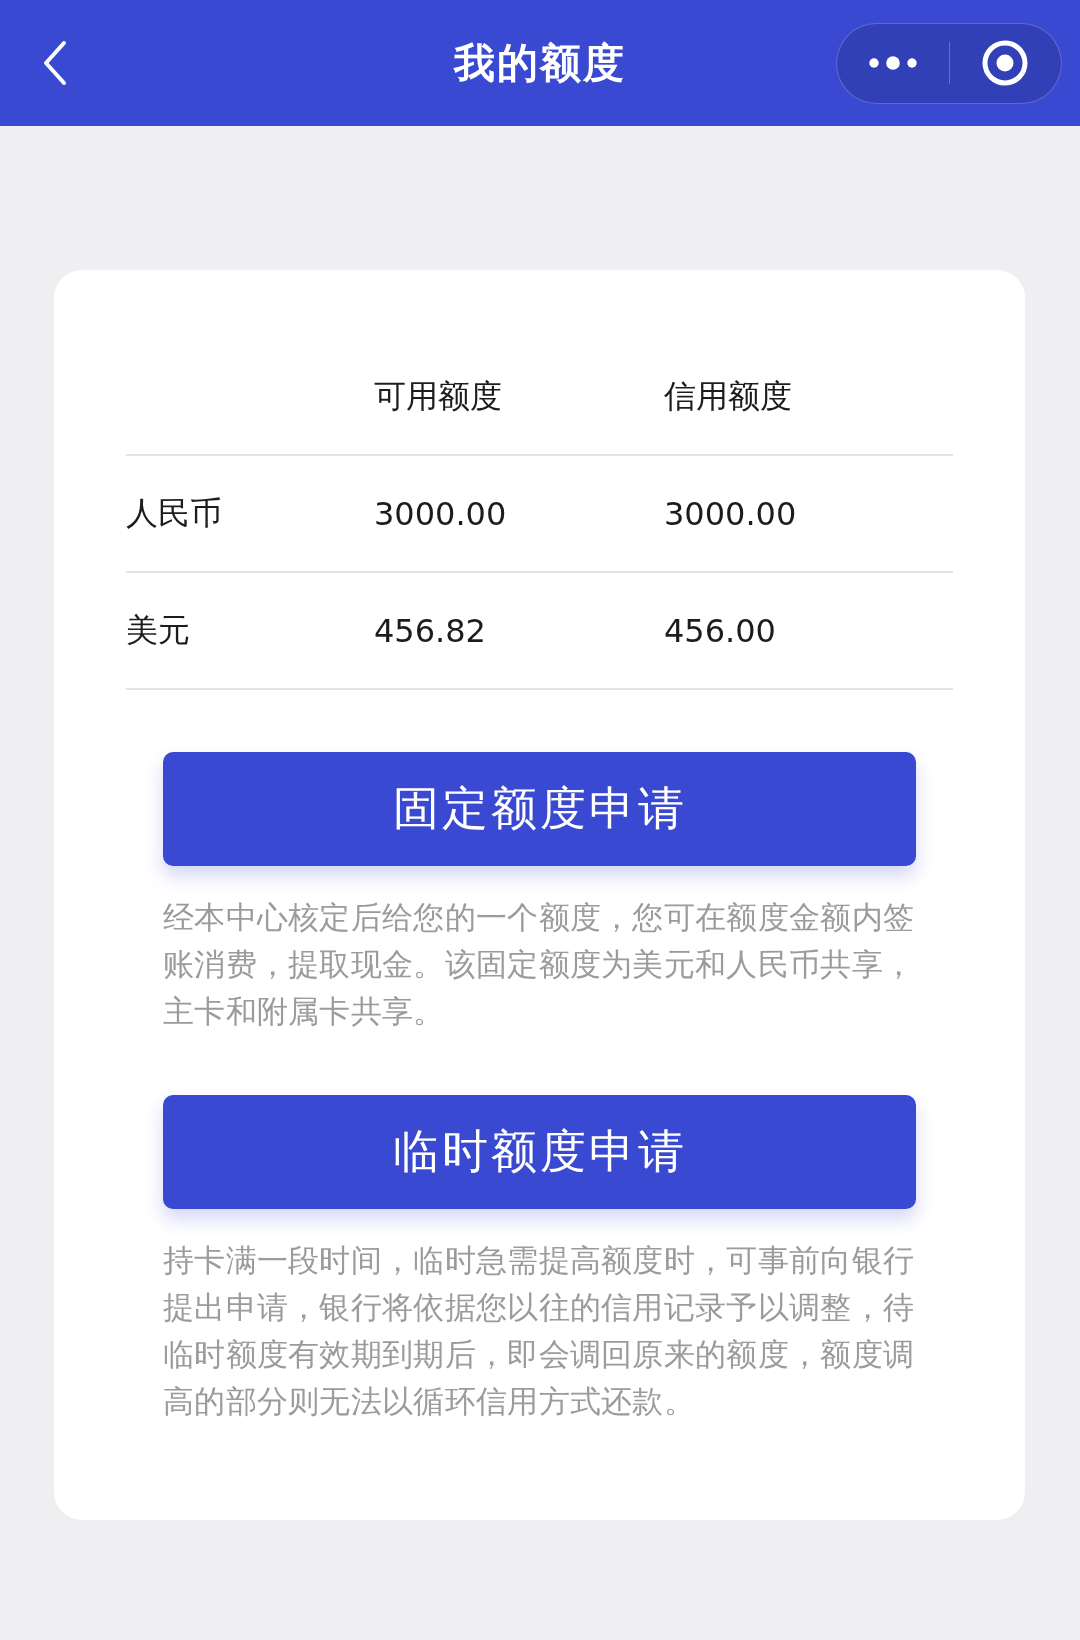 The height and width of the screenshot is (1640, 1080). I want to click on table-cell: 456.00, so click(720, 630).